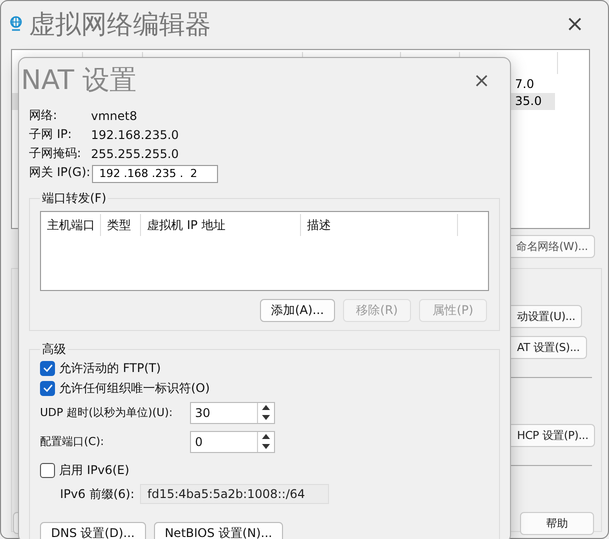 The width and height of the screenshot is (609, 539). Describe the element at coordinates (71, 225) in the screenshot. I see `column-header: 主机端口` at that location.